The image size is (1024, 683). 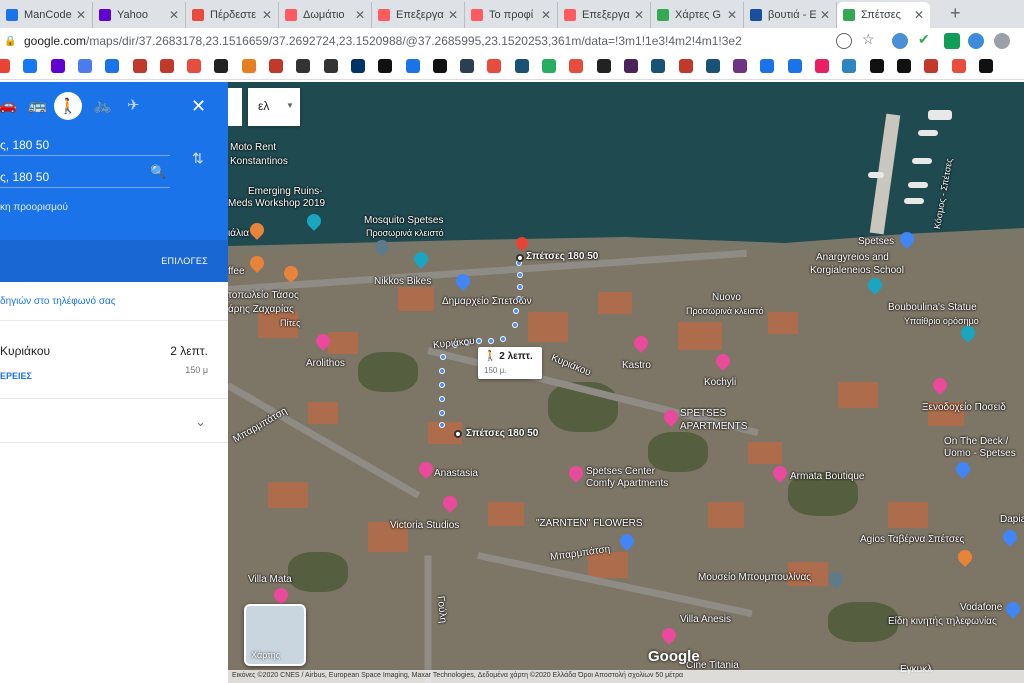 What do you see at coordinates (520, 258) in the screenshot?
I see `destination-marker` at bounding box center [520, 258].